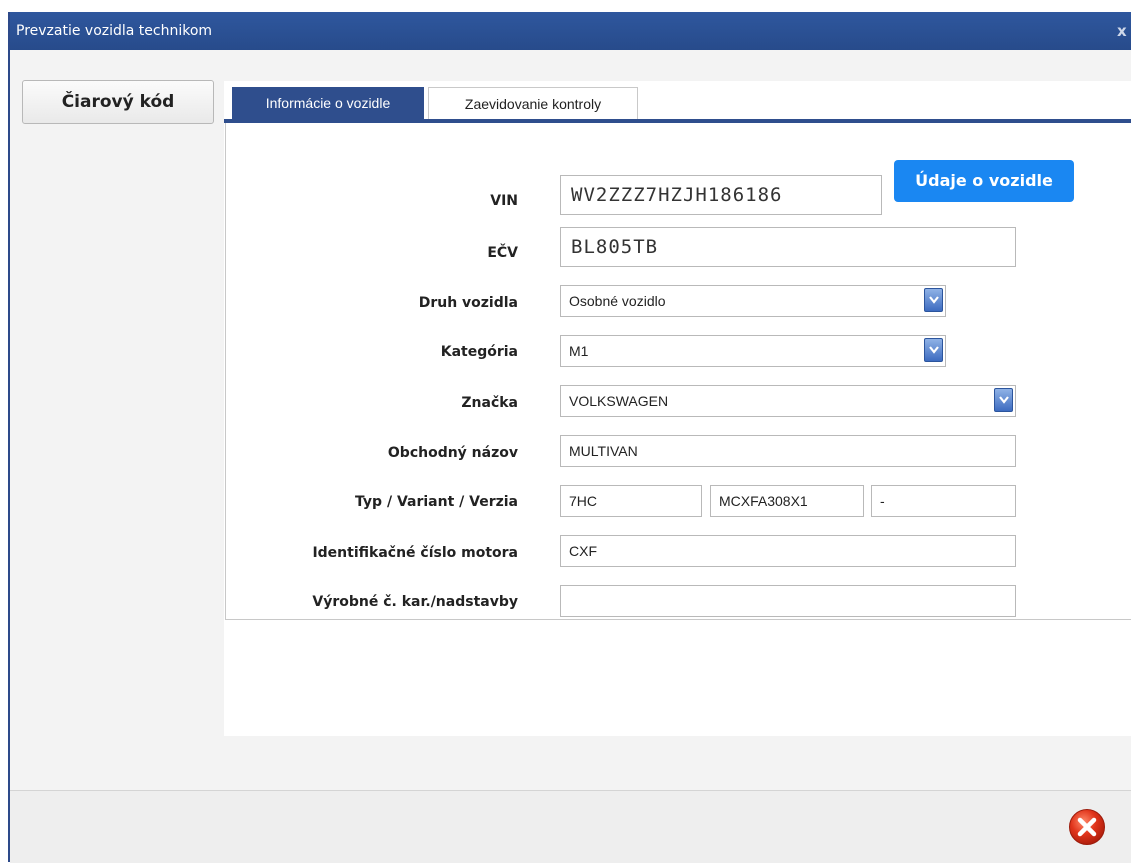 This screenshot has height=863, width=1131. What do you see at coordinates (984, 181) in the screenshot?
I see `vehicle-info-button: Údaje o vozidle` at bounding box center [984, 181].